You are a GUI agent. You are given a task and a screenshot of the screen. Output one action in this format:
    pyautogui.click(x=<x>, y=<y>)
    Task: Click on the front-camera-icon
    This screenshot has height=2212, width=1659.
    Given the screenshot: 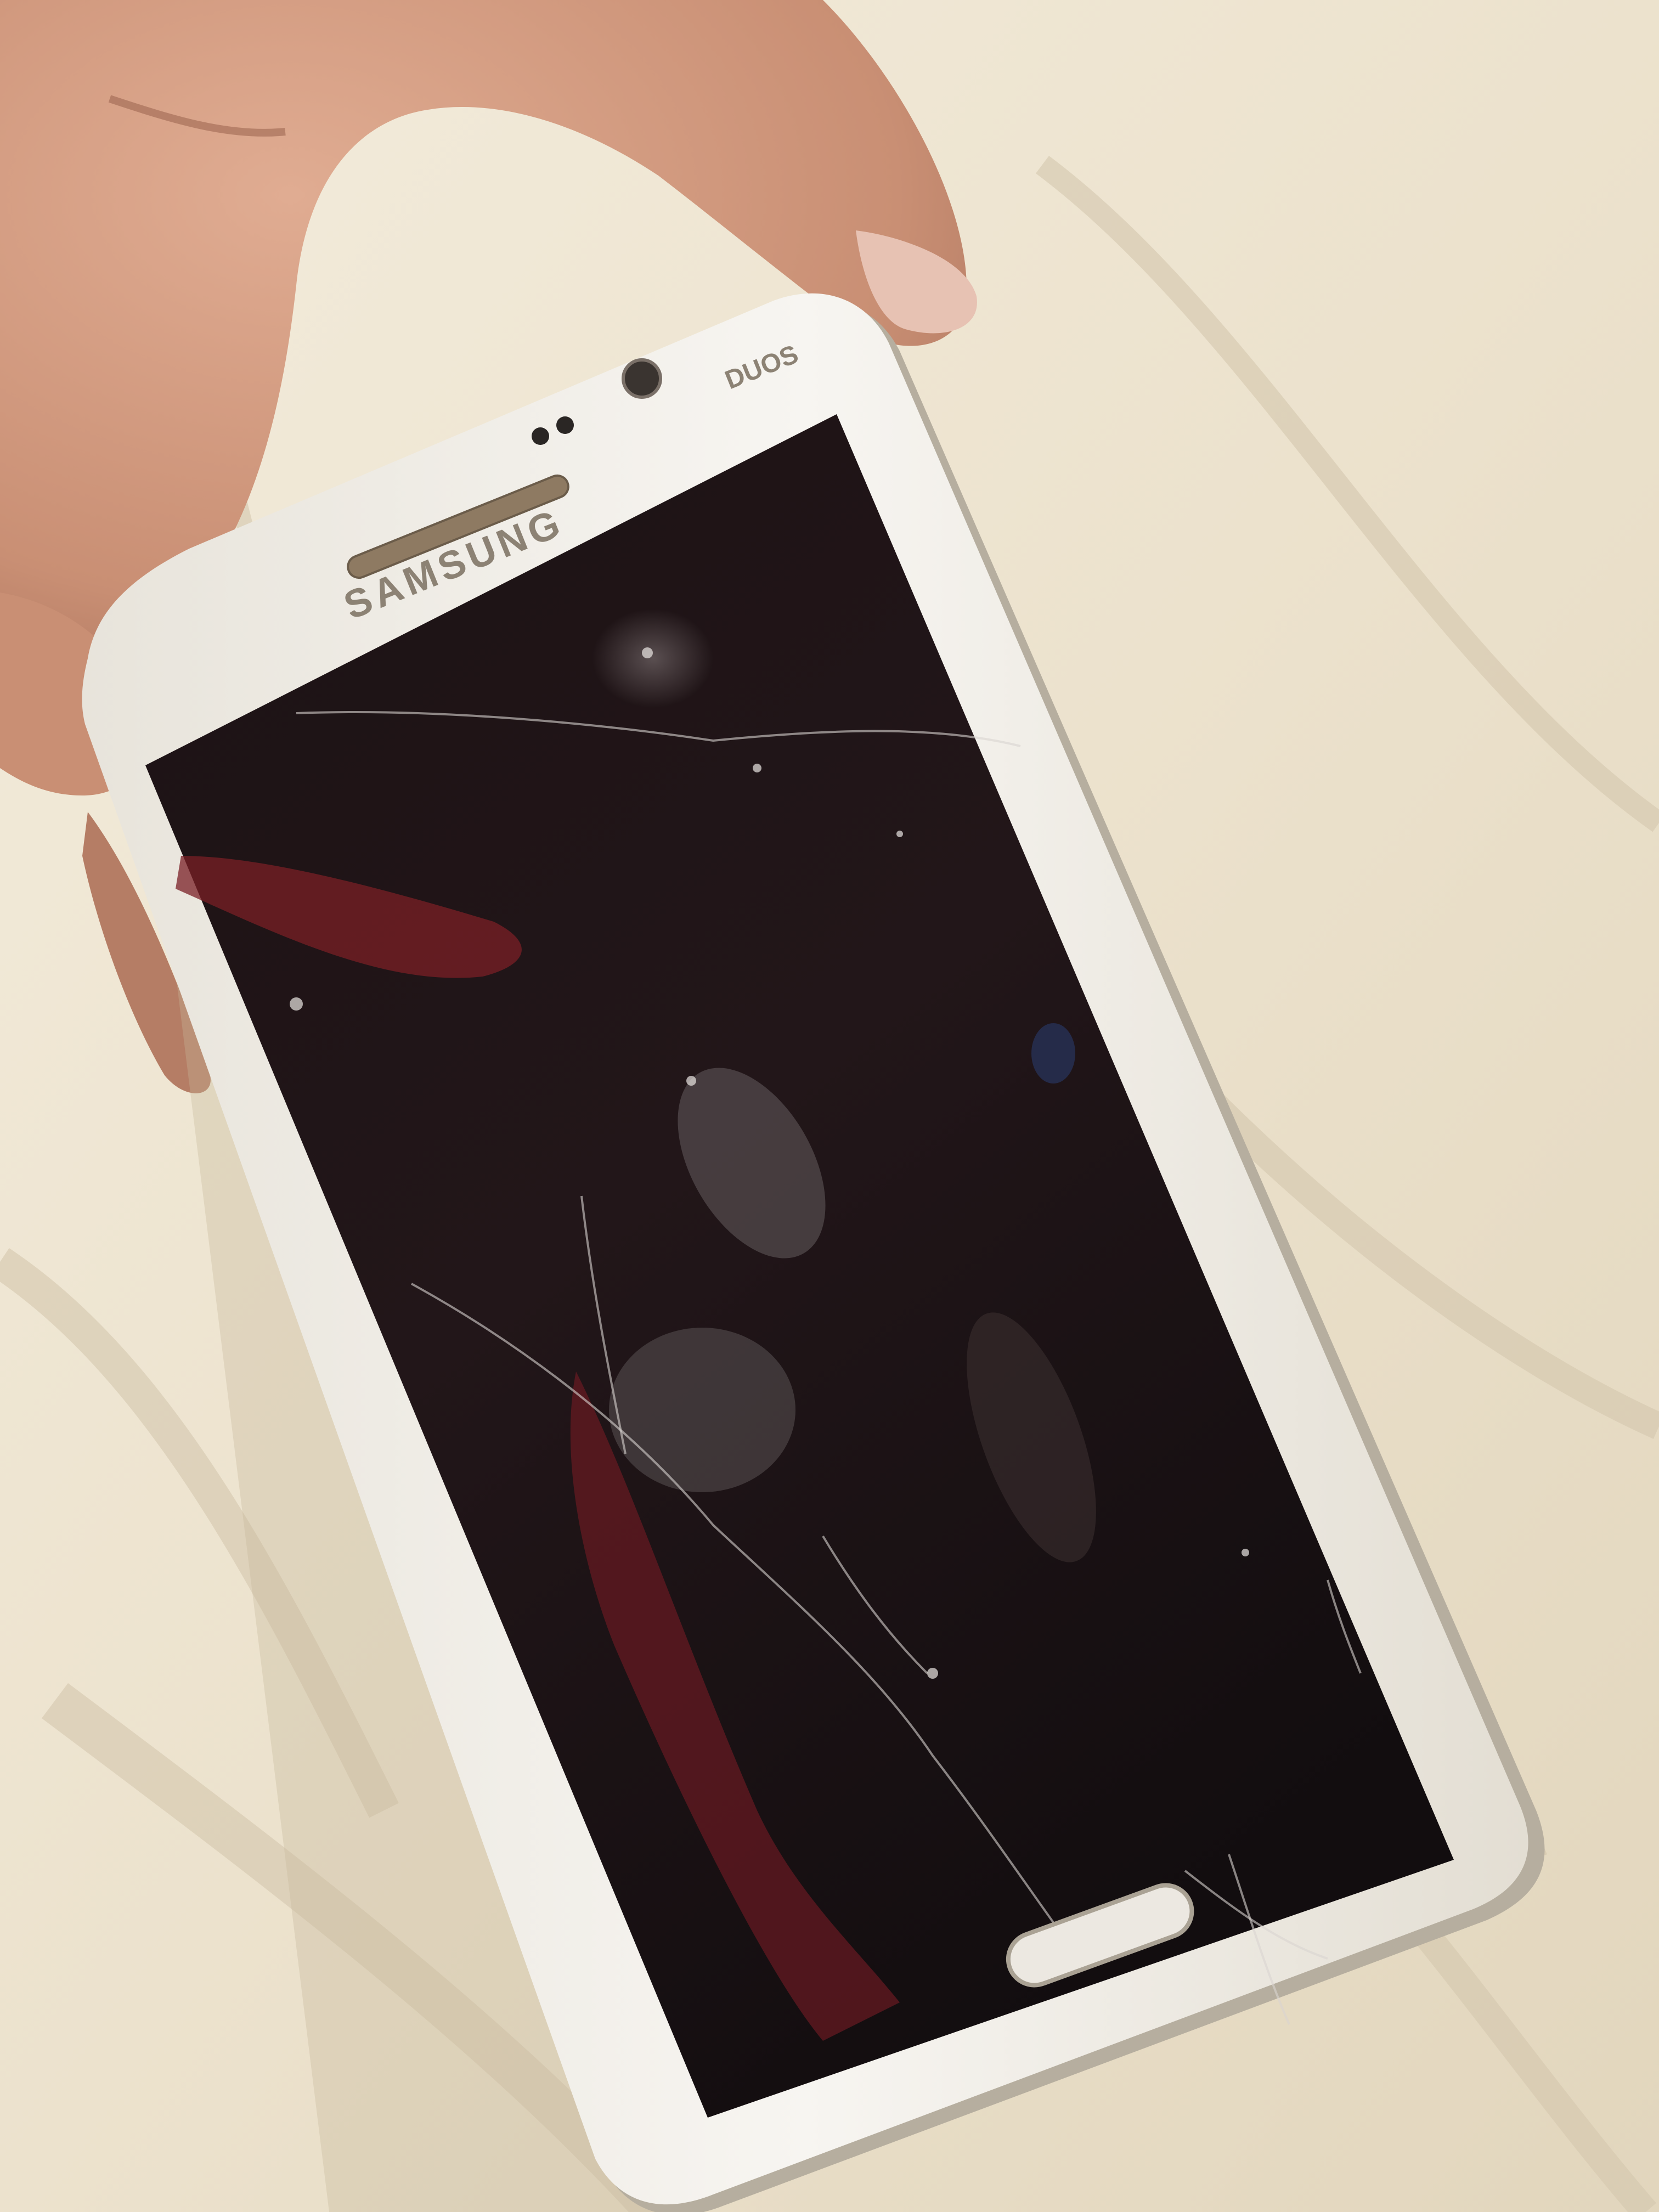 What is the action you would take?
    pyautogui.click(x=642, y=379)
    